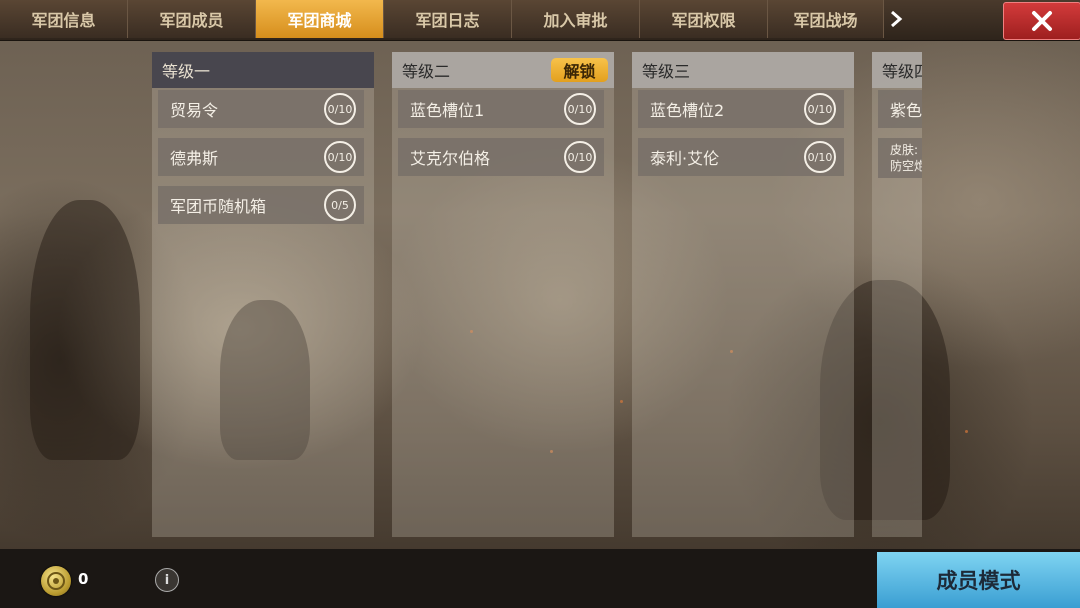 The width and height of the screenshot is (1080, 608). What do you see at coordinates (741, 109) in the screenshot?
I see `shop-item: 蓝色槽位2 0/10` at bounding box center [741, 109].